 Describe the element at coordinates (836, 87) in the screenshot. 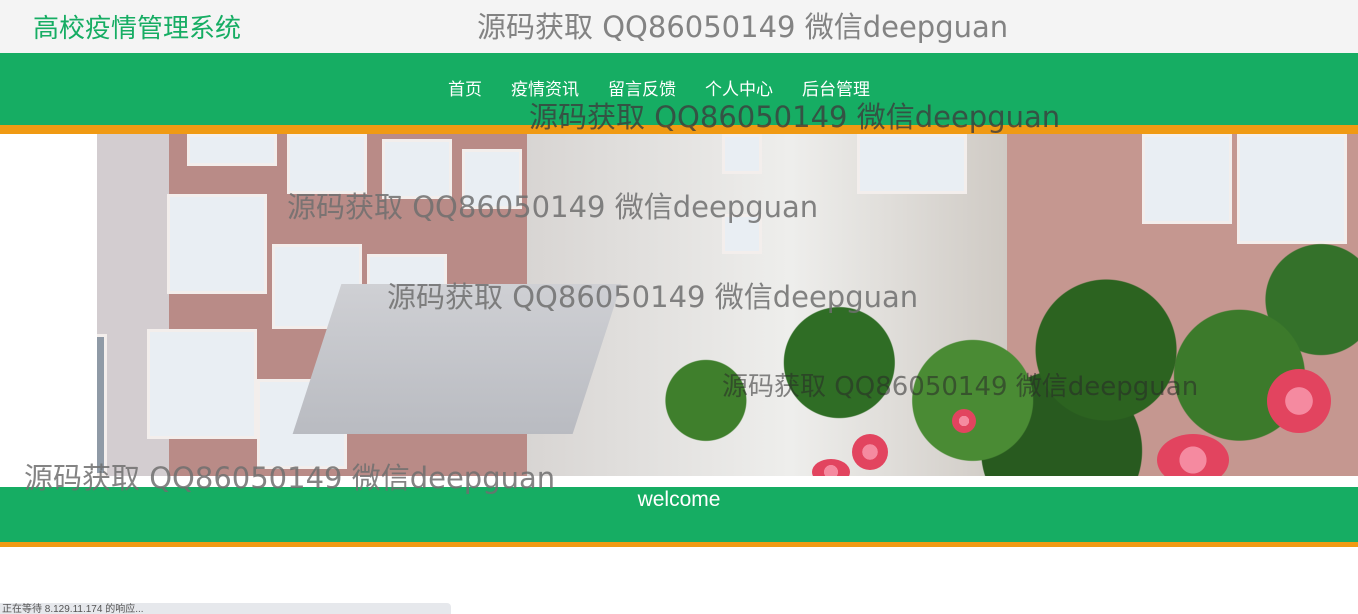

I see `nav-item-admin: 后台管理` at that location.